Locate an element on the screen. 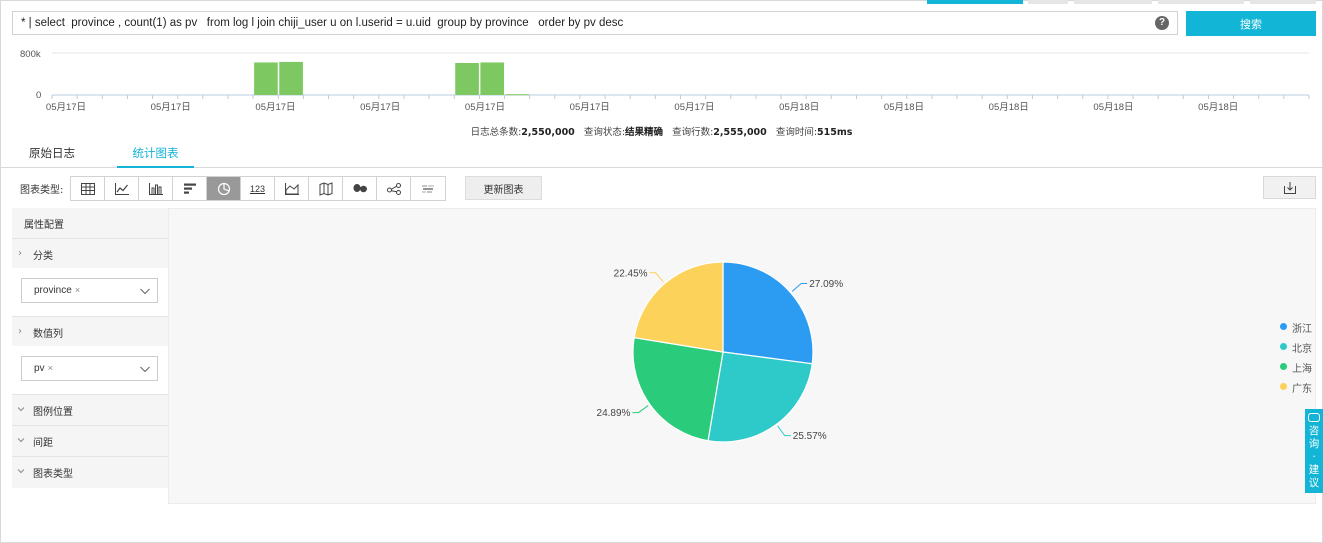 The width and height of the screenshot is (1323, 543). consult-char: 询 is located at coordinates (1314, 444).